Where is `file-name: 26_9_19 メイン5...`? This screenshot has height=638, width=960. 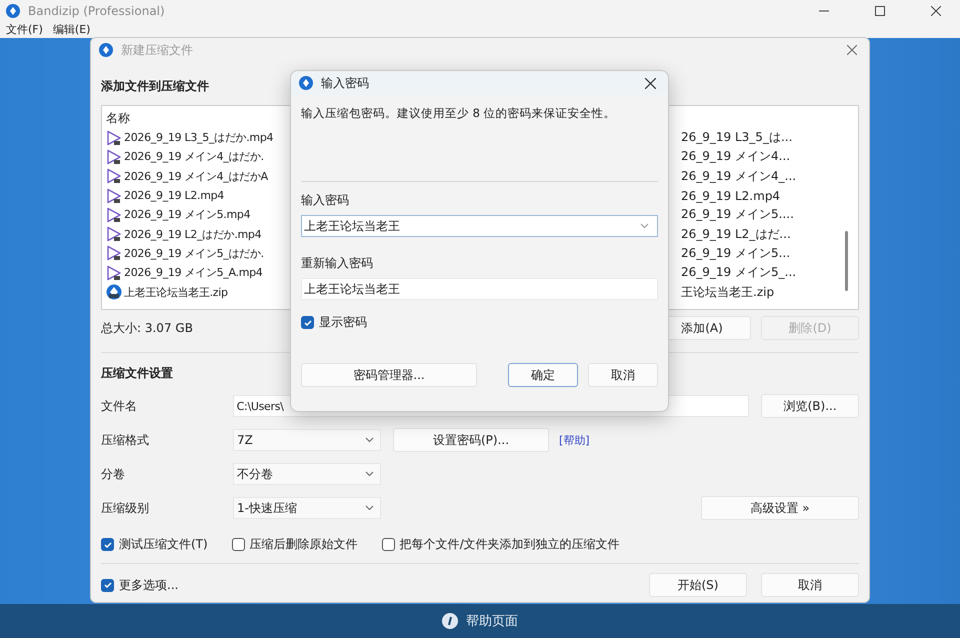 file-name: 26_9_19 メイン5... is located at coordinates (735, 253).